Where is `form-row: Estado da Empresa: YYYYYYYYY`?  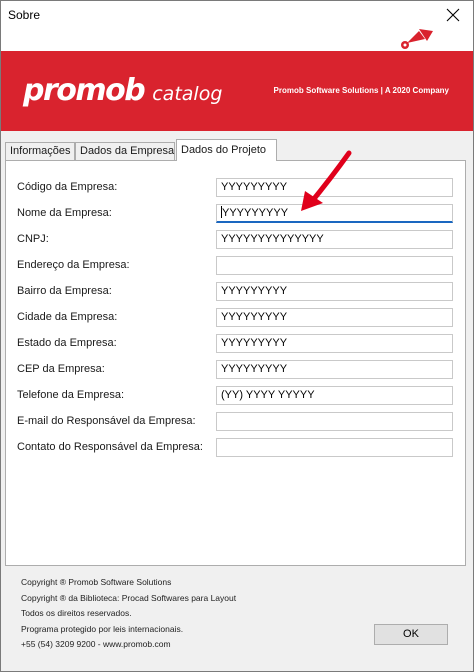
form-row: Estado da Empresa: YYYYYYYYY is located at coordinates (236, 344).